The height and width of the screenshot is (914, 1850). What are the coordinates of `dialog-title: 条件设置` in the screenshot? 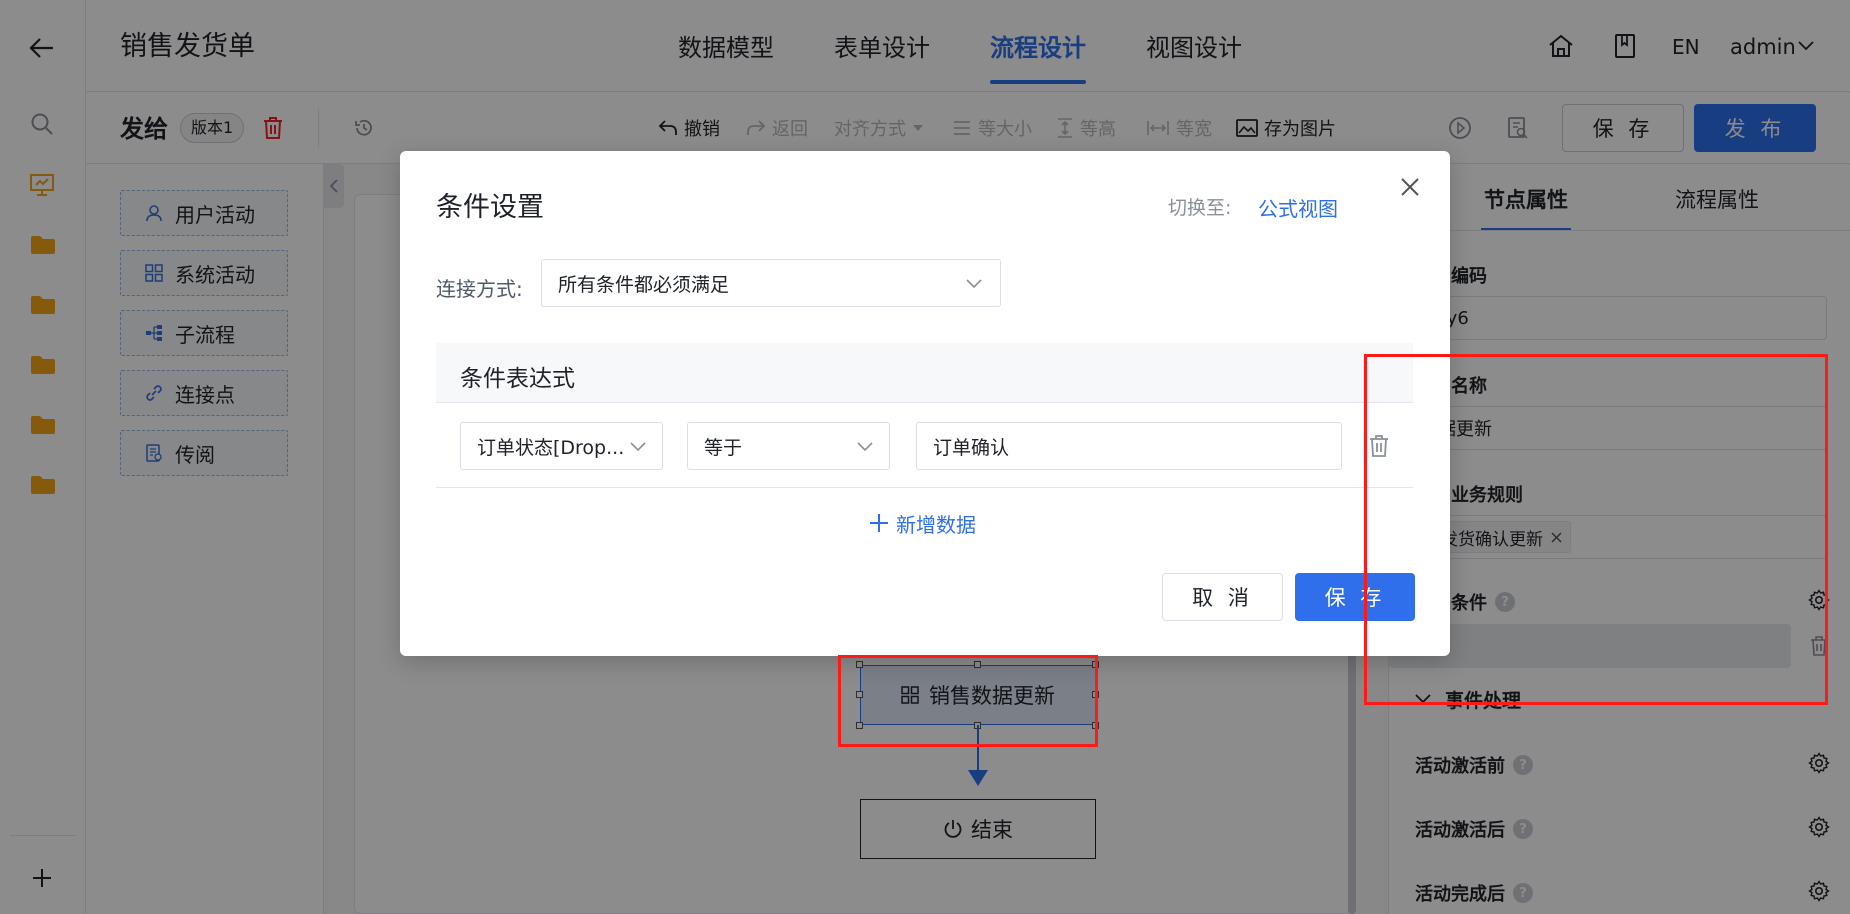 It's located at (490, 207).